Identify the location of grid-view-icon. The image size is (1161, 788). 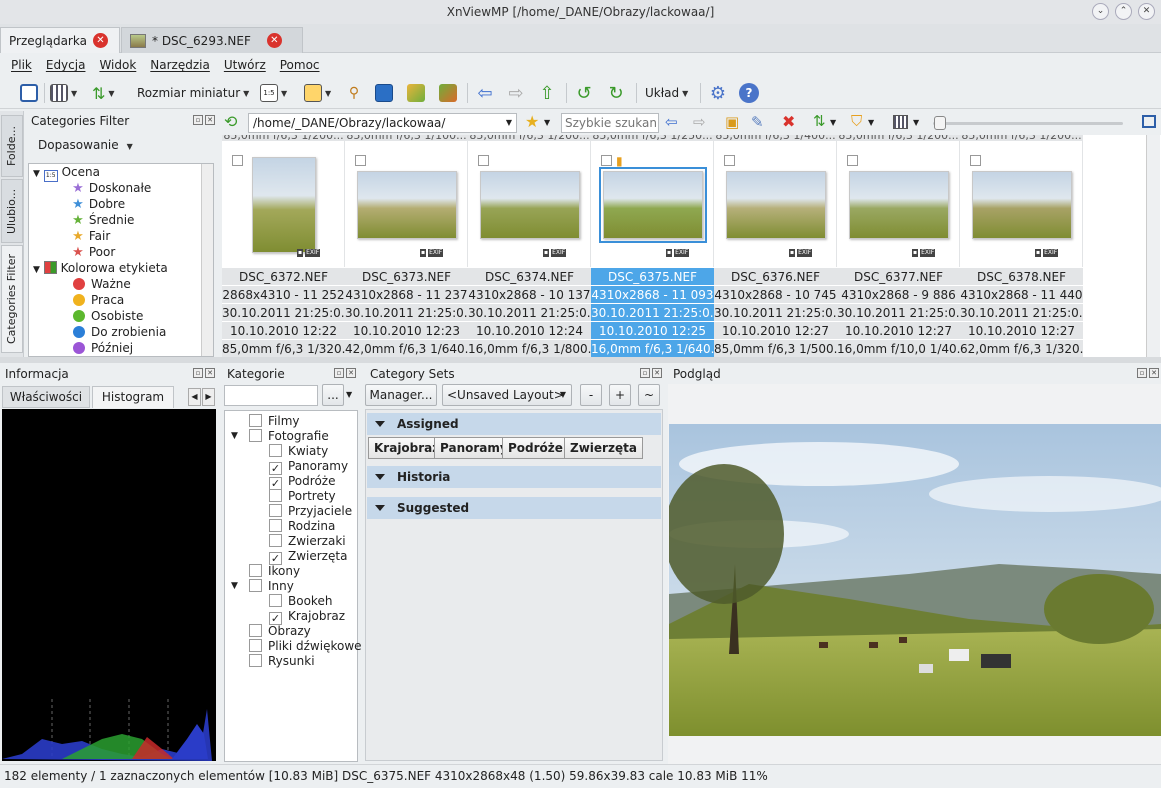
(900, 122).